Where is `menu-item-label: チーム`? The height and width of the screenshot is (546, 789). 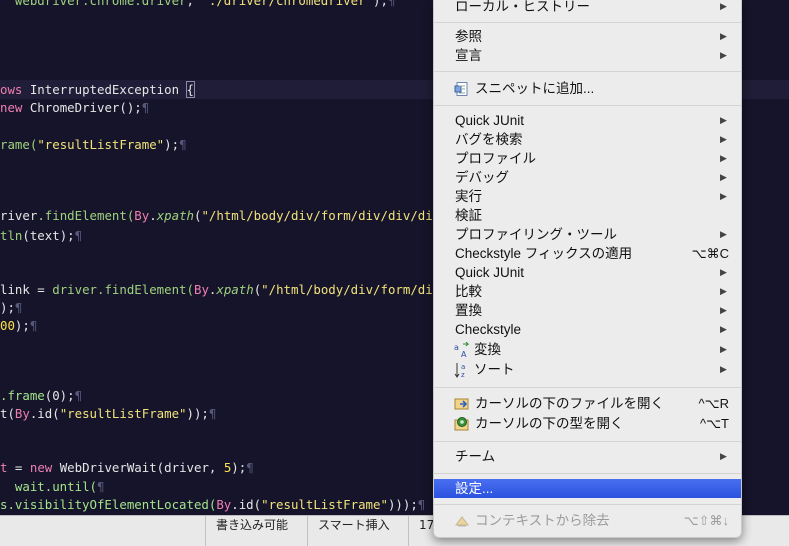 menu-item-label: チーム is located at coordinates (475, 456).